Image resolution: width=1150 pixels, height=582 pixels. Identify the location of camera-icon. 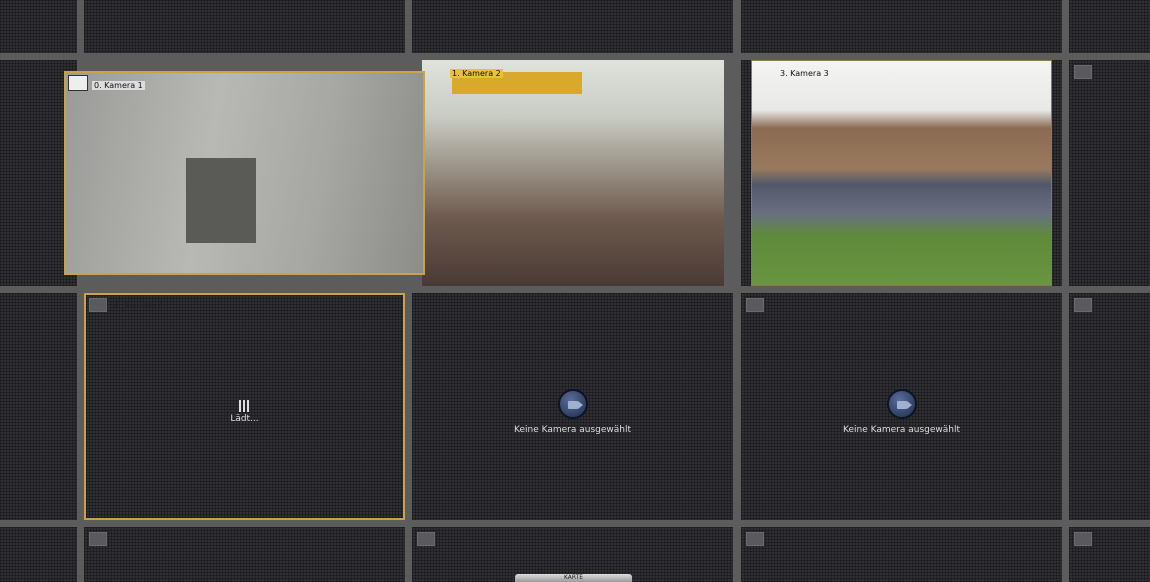
(78, 83).